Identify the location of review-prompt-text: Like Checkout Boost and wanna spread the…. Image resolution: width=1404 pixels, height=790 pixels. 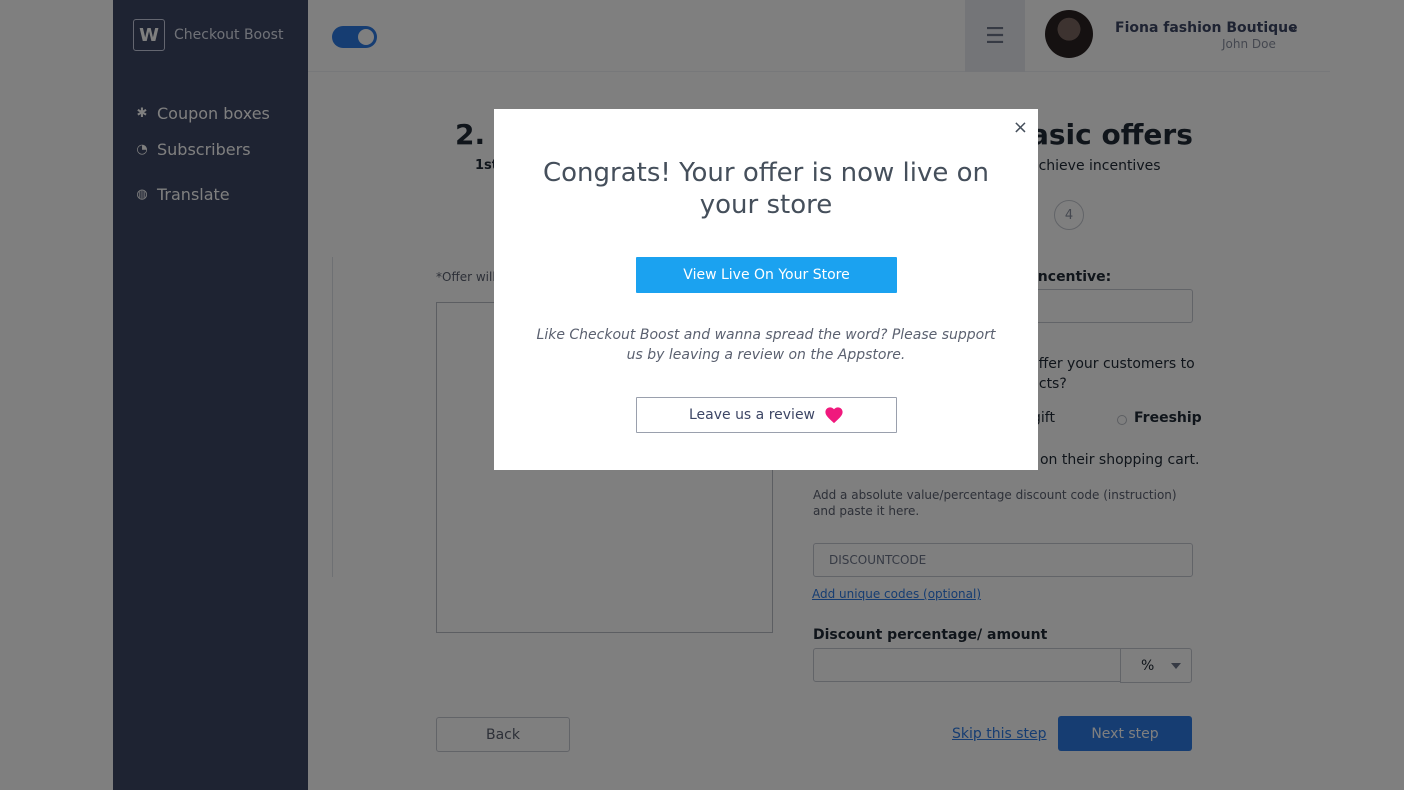
(766, 345).